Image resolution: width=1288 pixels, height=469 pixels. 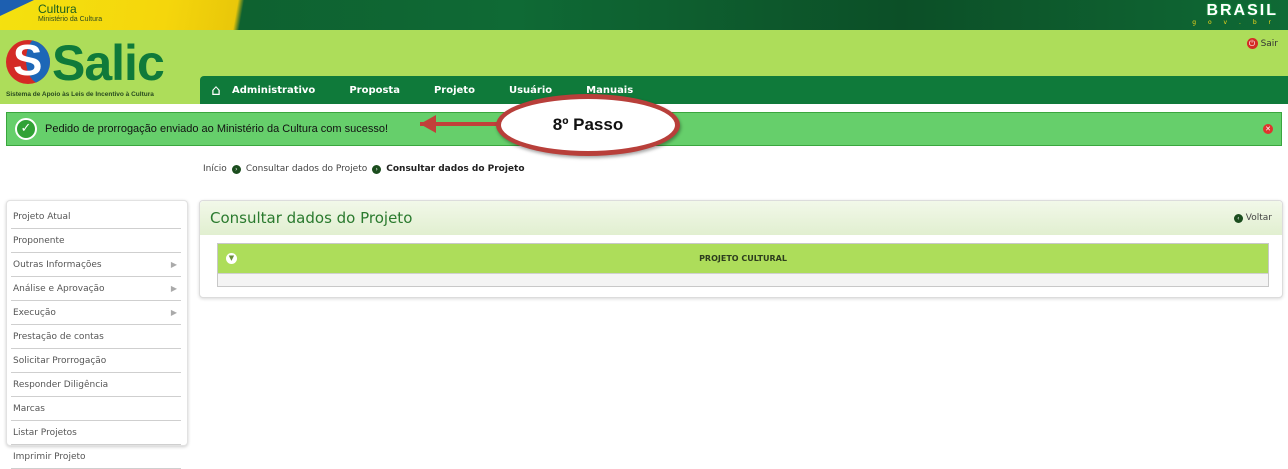 I want to click on breadcrumb-current: Consultar dados do Projeto, so click(x=455, y=169).